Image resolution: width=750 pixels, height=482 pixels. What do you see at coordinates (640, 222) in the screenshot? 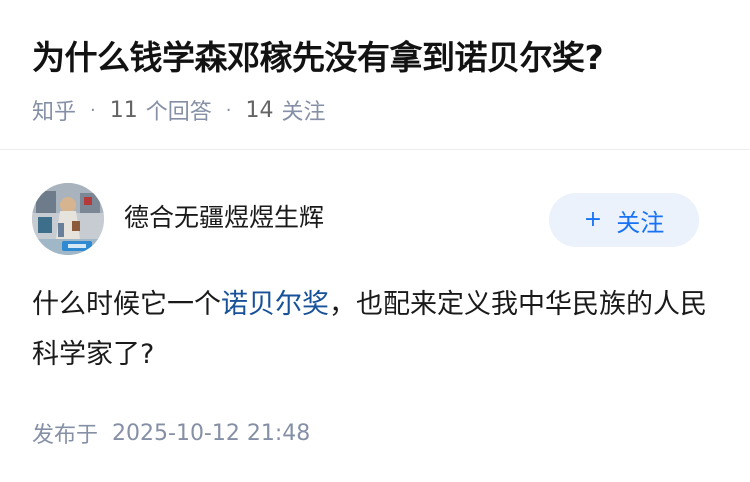
I see `follow-button-label: 关注` at bounding box center [640, 222].